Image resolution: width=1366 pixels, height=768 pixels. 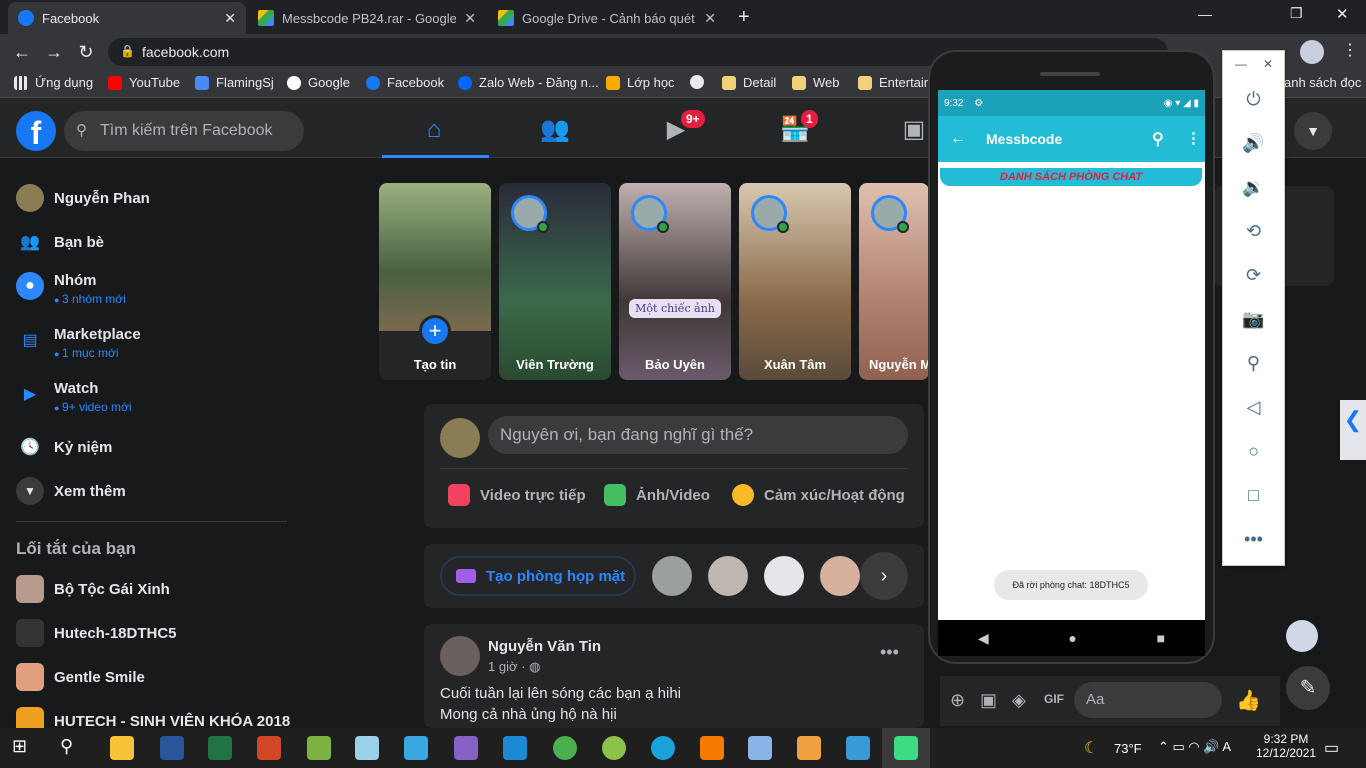 I want to click on overview-square-icon: □, so click(x=1253, y=495).